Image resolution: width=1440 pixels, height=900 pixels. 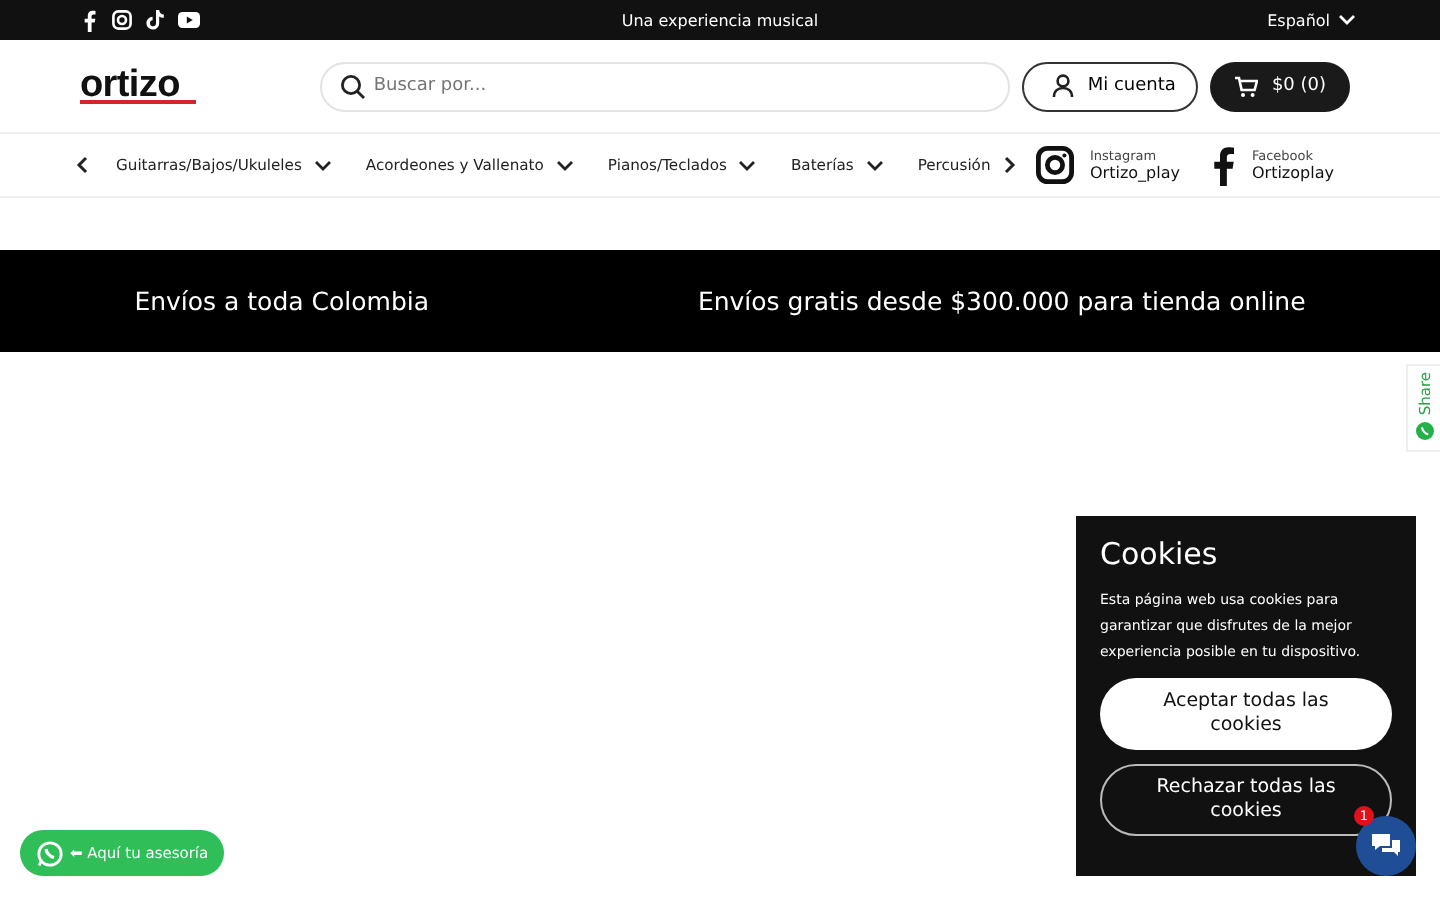 What do you see at coordinates (1055, 165) in the screenshot?
I see `instagram-icon` at bounding box center [1055, 165].